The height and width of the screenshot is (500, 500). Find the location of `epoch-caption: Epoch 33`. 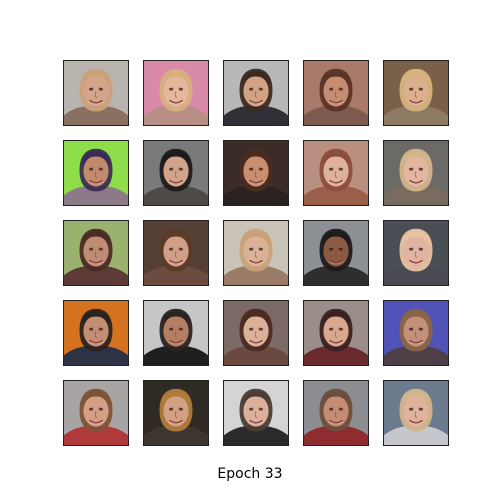

epoch-caption: Epoch 33 is located at coordinates (250, 474).